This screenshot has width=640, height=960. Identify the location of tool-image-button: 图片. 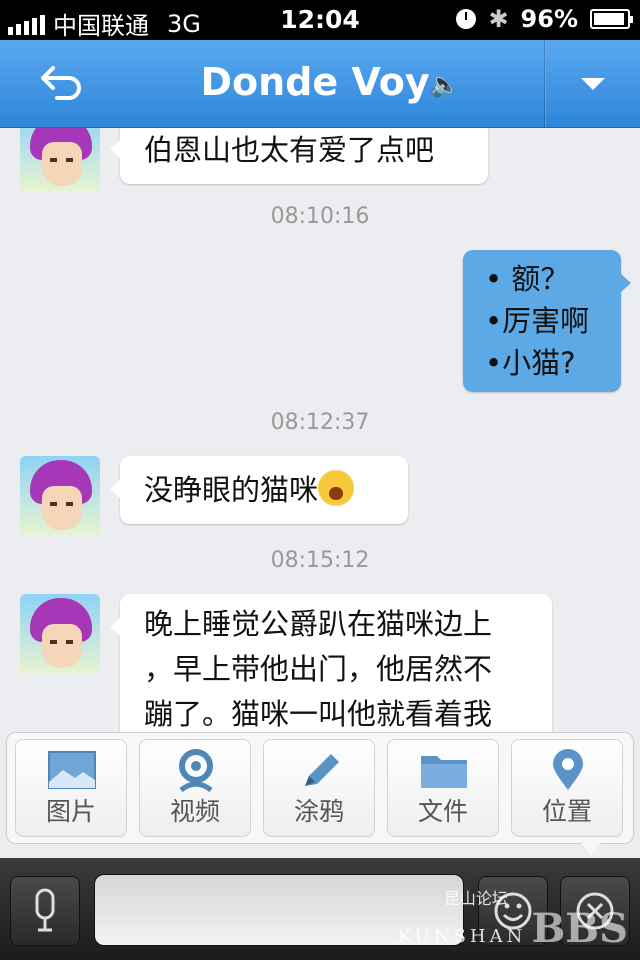
(71, 788).